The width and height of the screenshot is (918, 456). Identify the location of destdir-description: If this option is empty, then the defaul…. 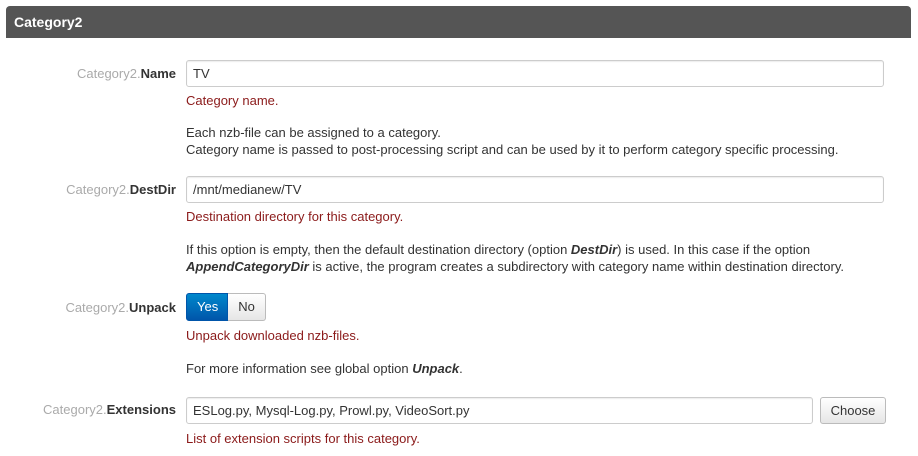
(536, 258).